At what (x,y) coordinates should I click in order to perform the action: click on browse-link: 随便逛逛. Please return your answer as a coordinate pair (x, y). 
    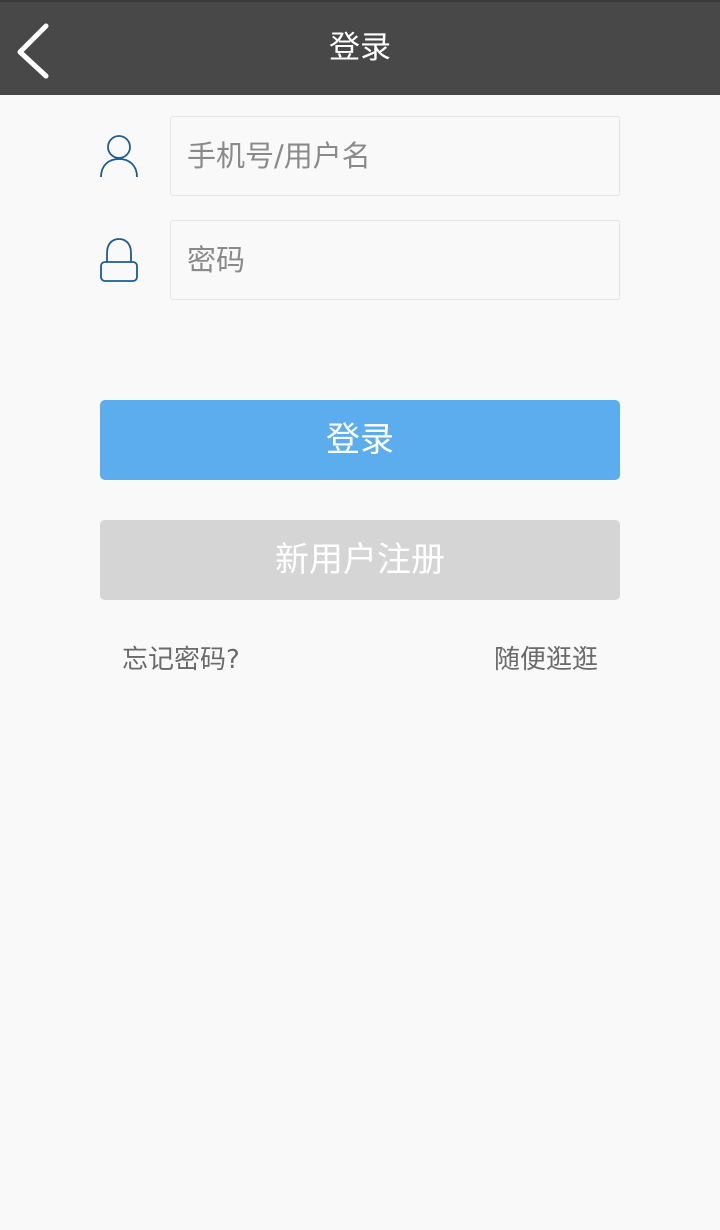
    Looking at the image, I should click on (546, 660).